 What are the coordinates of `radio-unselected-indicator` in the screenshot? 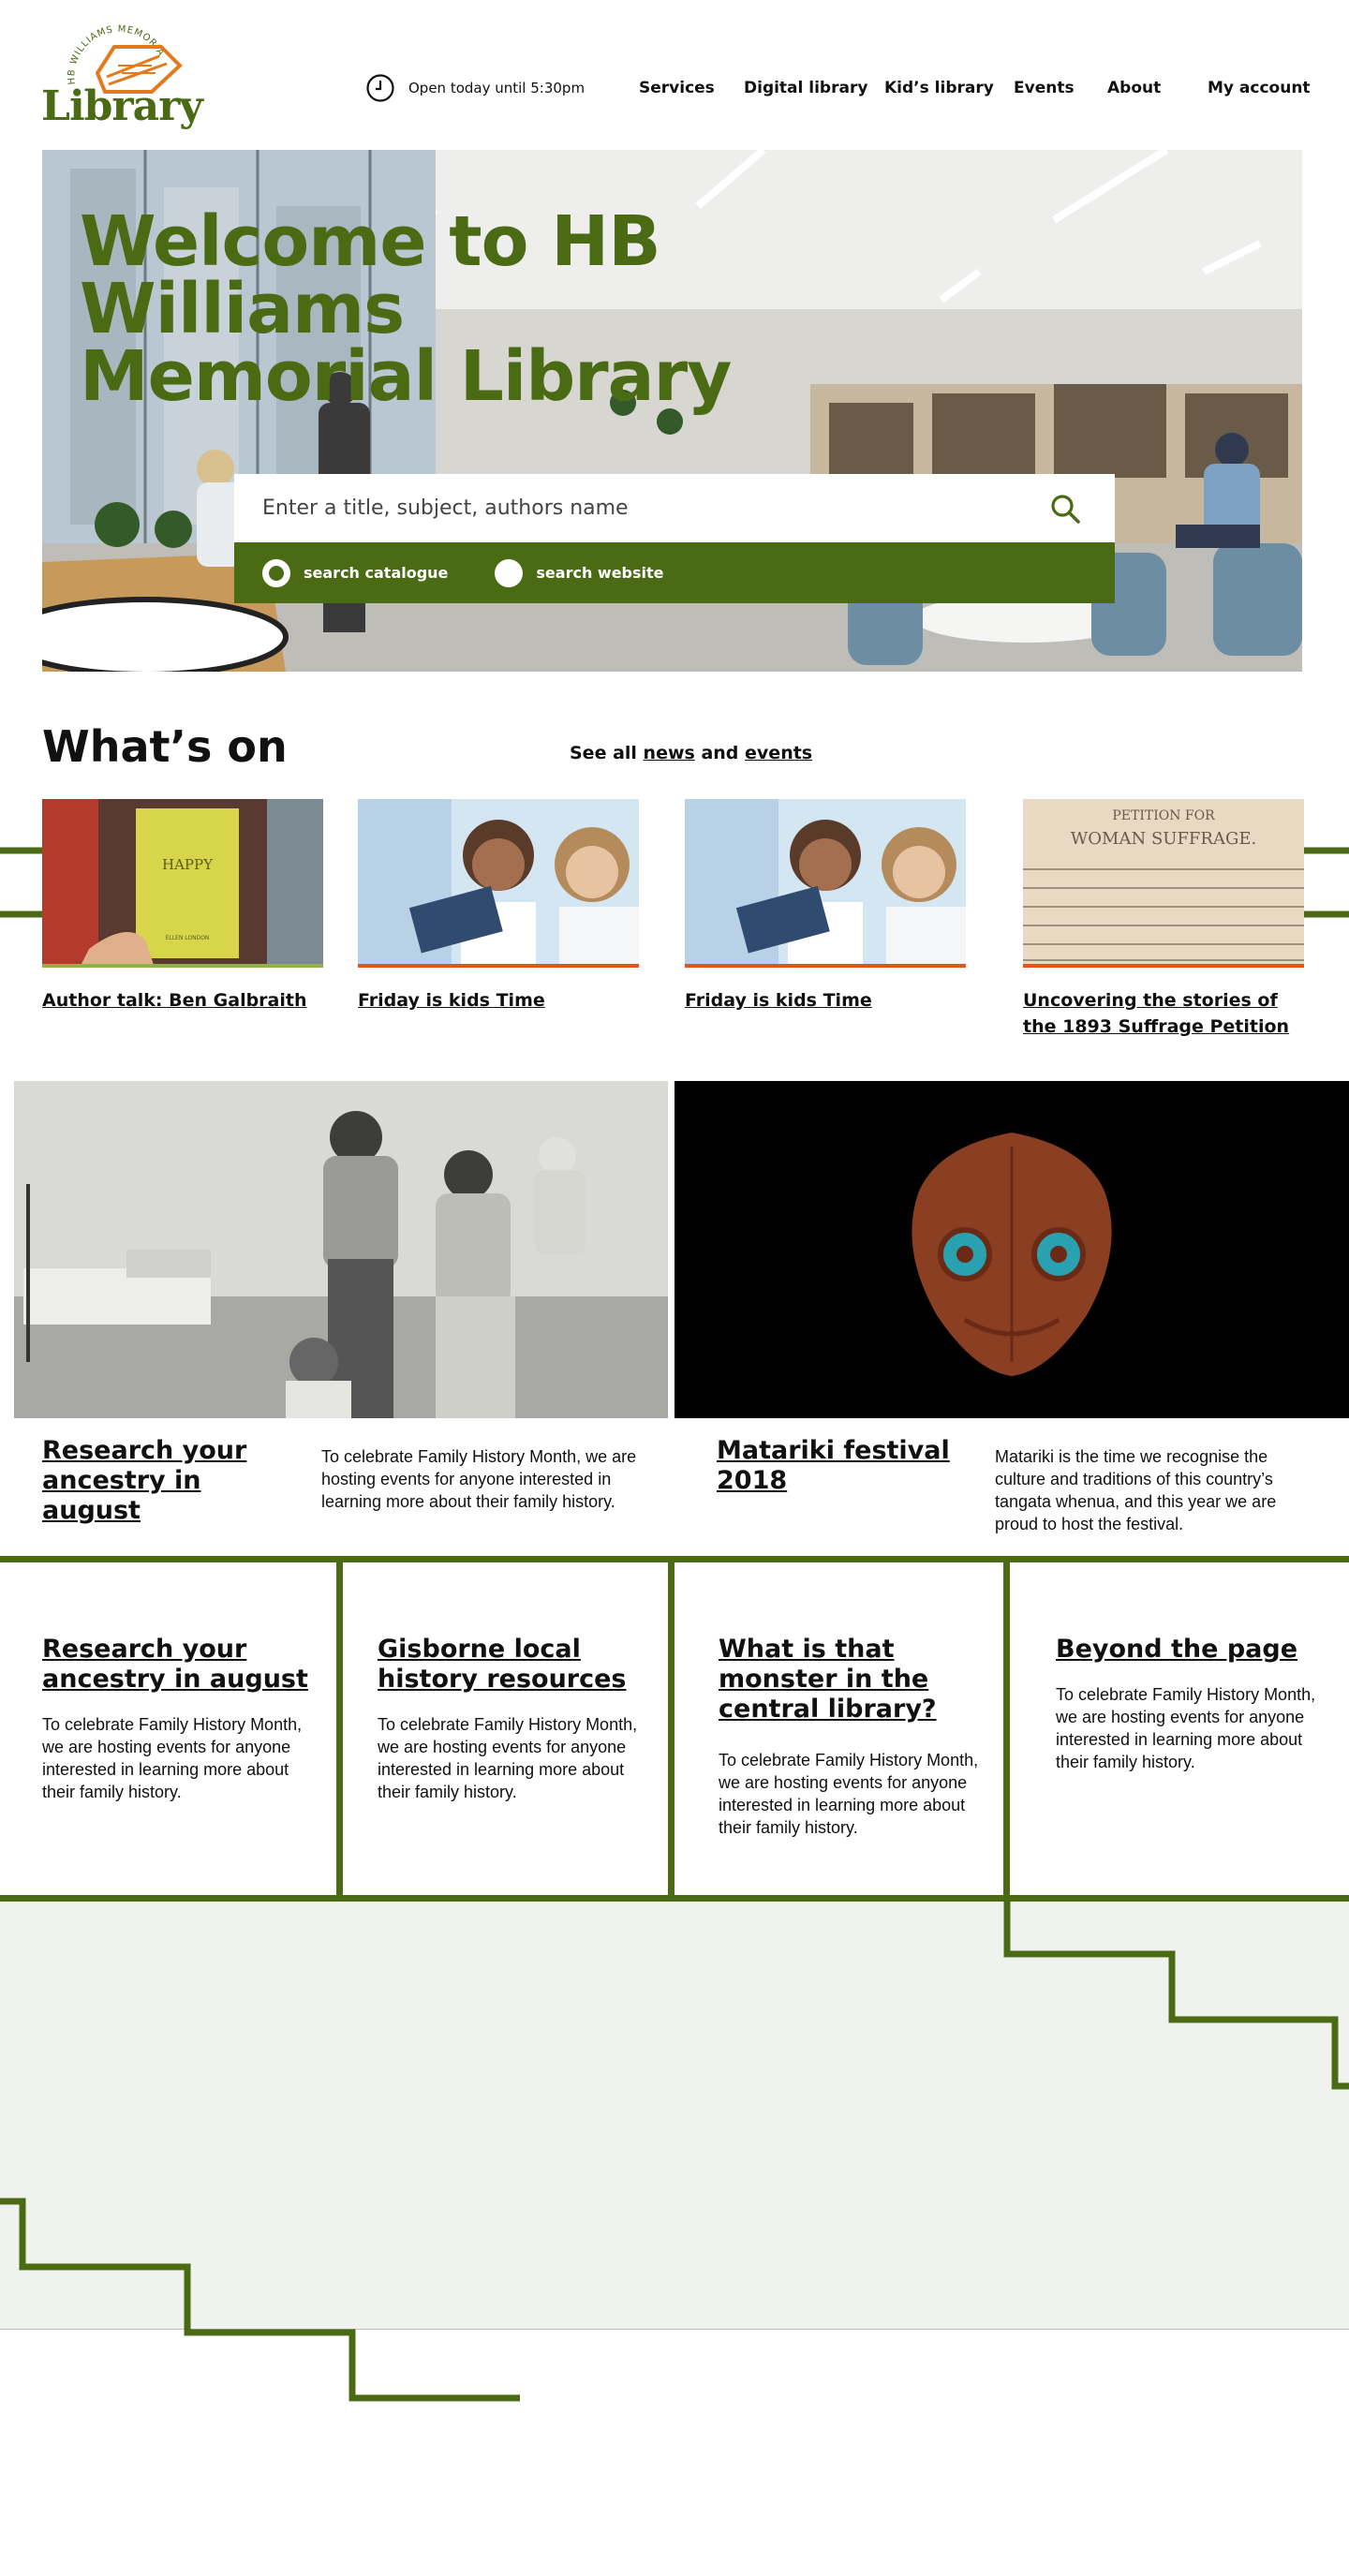 It's located at (509, 573).